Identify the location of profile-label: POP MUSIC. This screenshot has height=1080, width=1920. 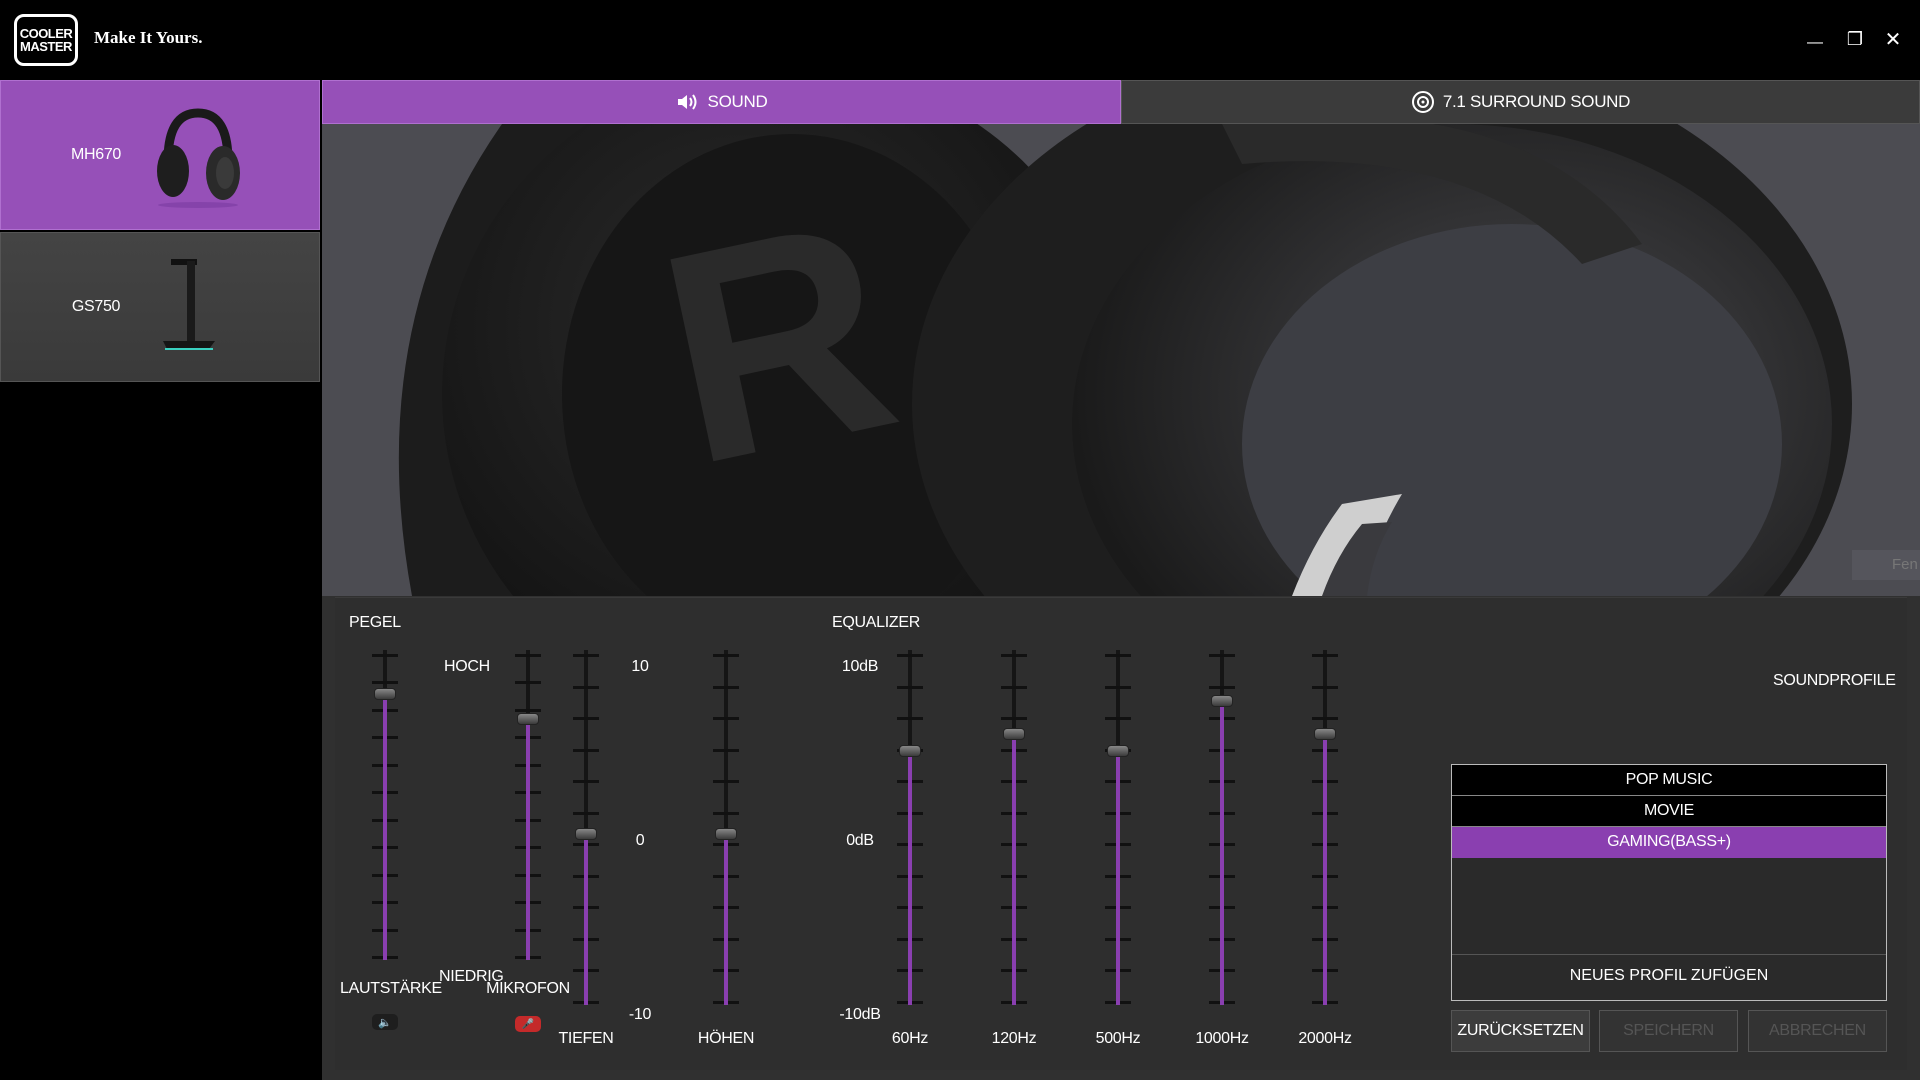
(1669, 779).